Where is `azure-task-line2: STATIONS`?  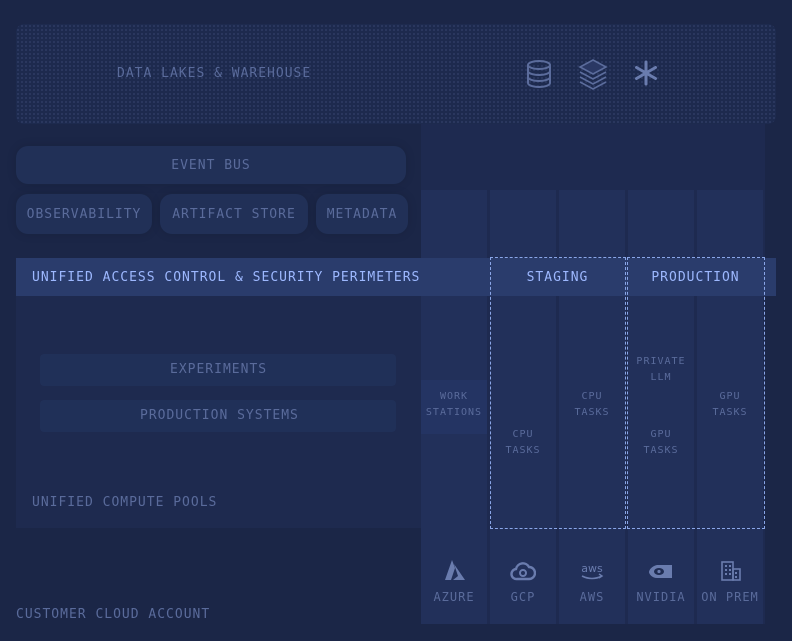
azure-task-line2: STATIONS is located at coordinates (454, 412).